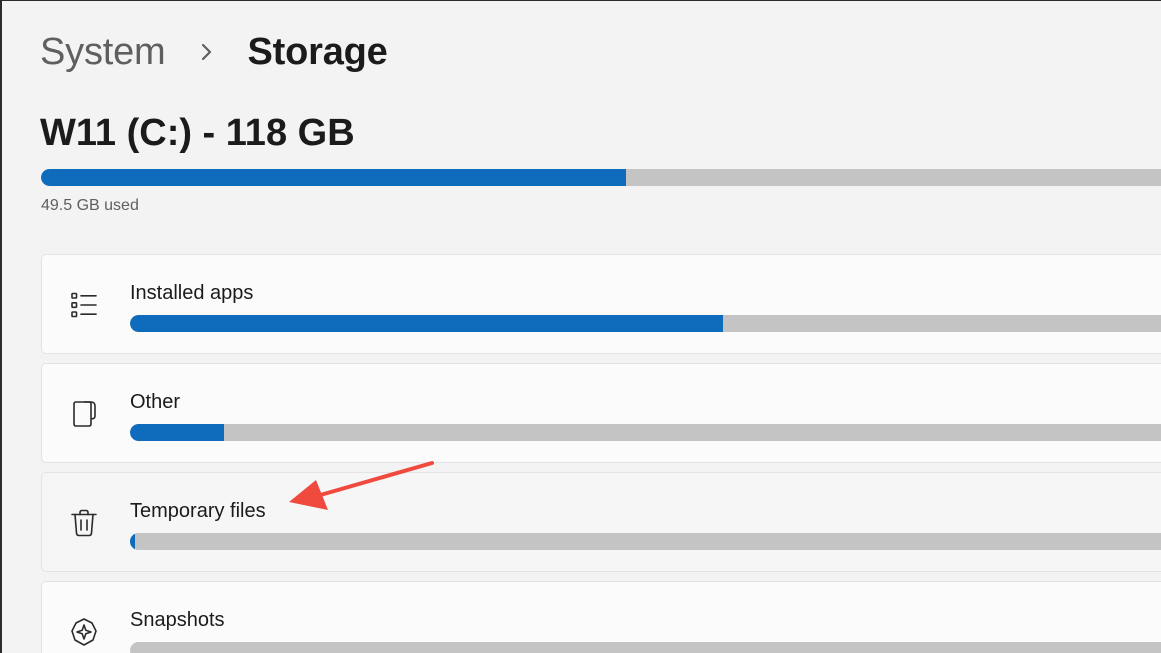 This screenshot has width=1161, height=653. What do you see at coordinates (84, 632) in the screenshot?
I see `snapshot-icon` at bounding box center [84, 632].